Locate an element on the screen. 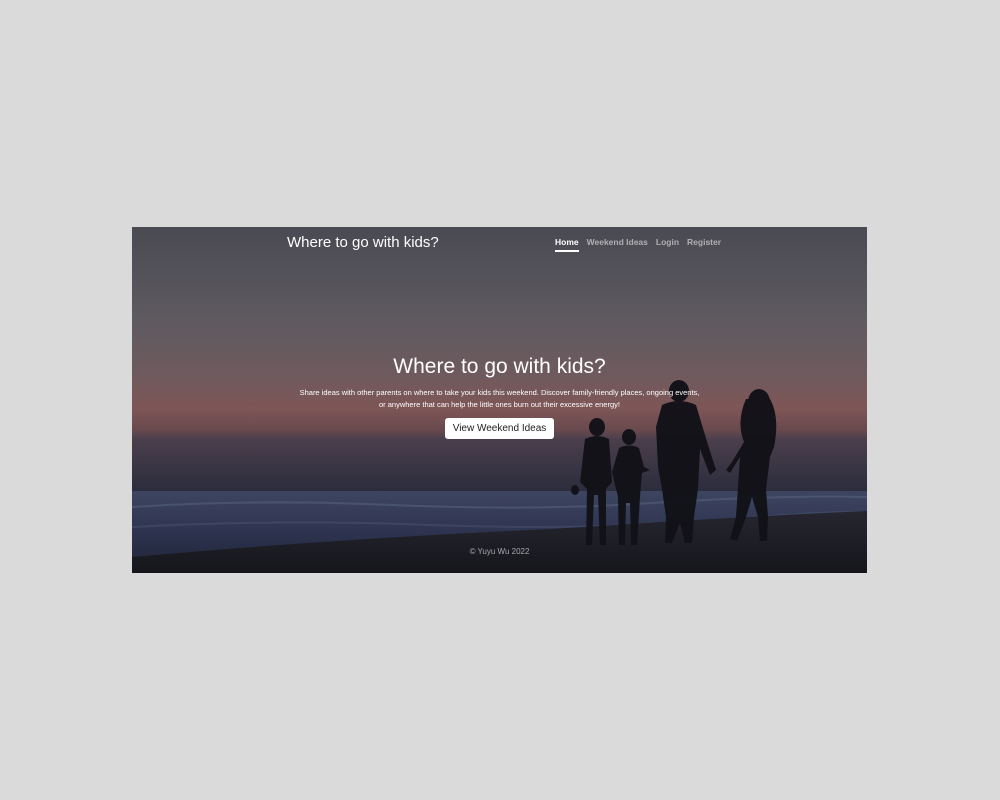 Image resolution: width=1000 pixels, height=800 pixels. nav-link-home: Home is located at coordinates (567, 244).